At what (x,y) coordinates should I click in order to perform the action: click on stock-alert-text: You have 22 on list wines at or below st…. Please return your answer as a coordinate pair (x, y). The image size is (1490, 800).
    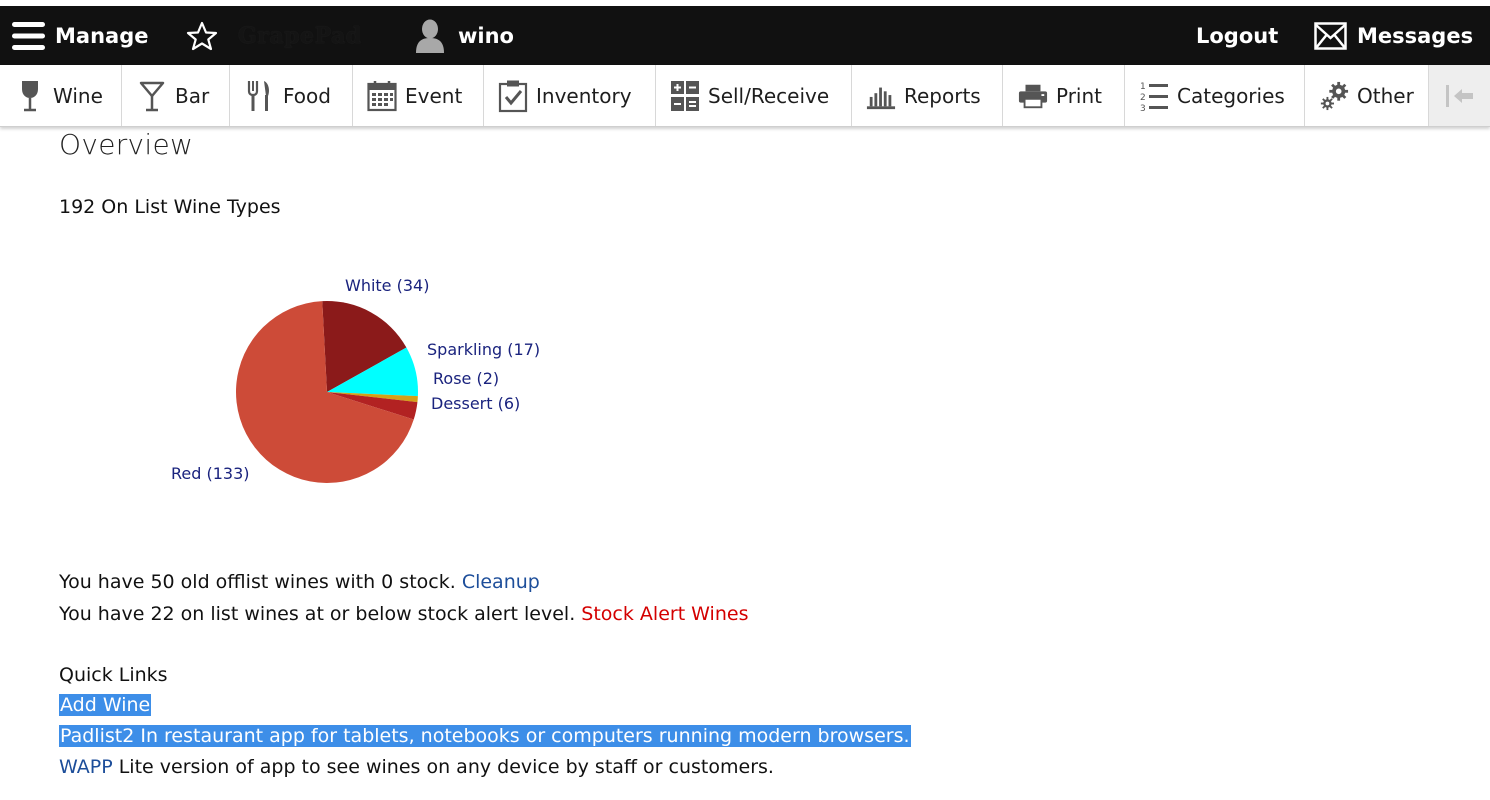
    Looking at the image, I should click on (317, 614).